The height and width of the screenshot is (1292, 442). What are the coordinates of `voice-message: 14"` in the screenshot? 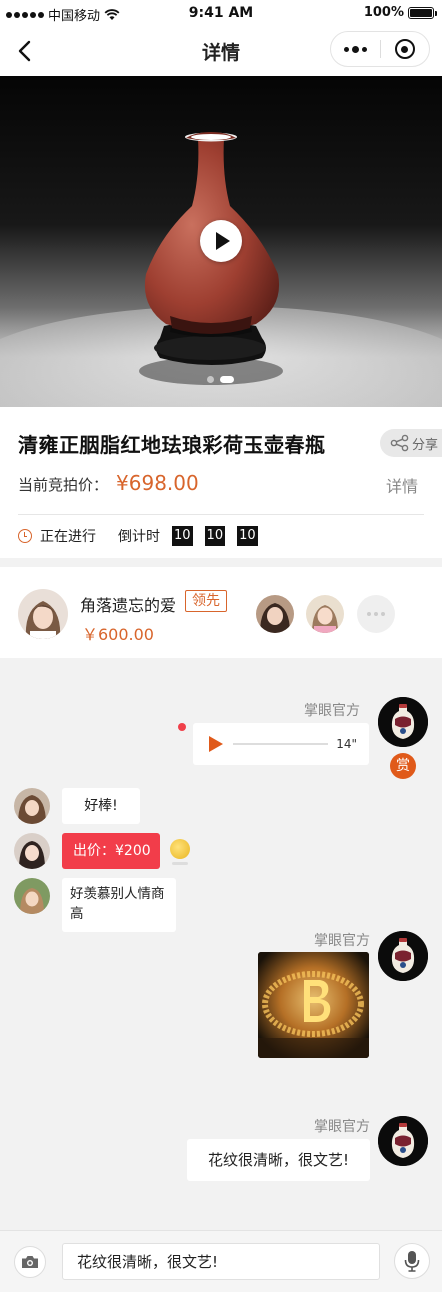 It's located at (281, 744).